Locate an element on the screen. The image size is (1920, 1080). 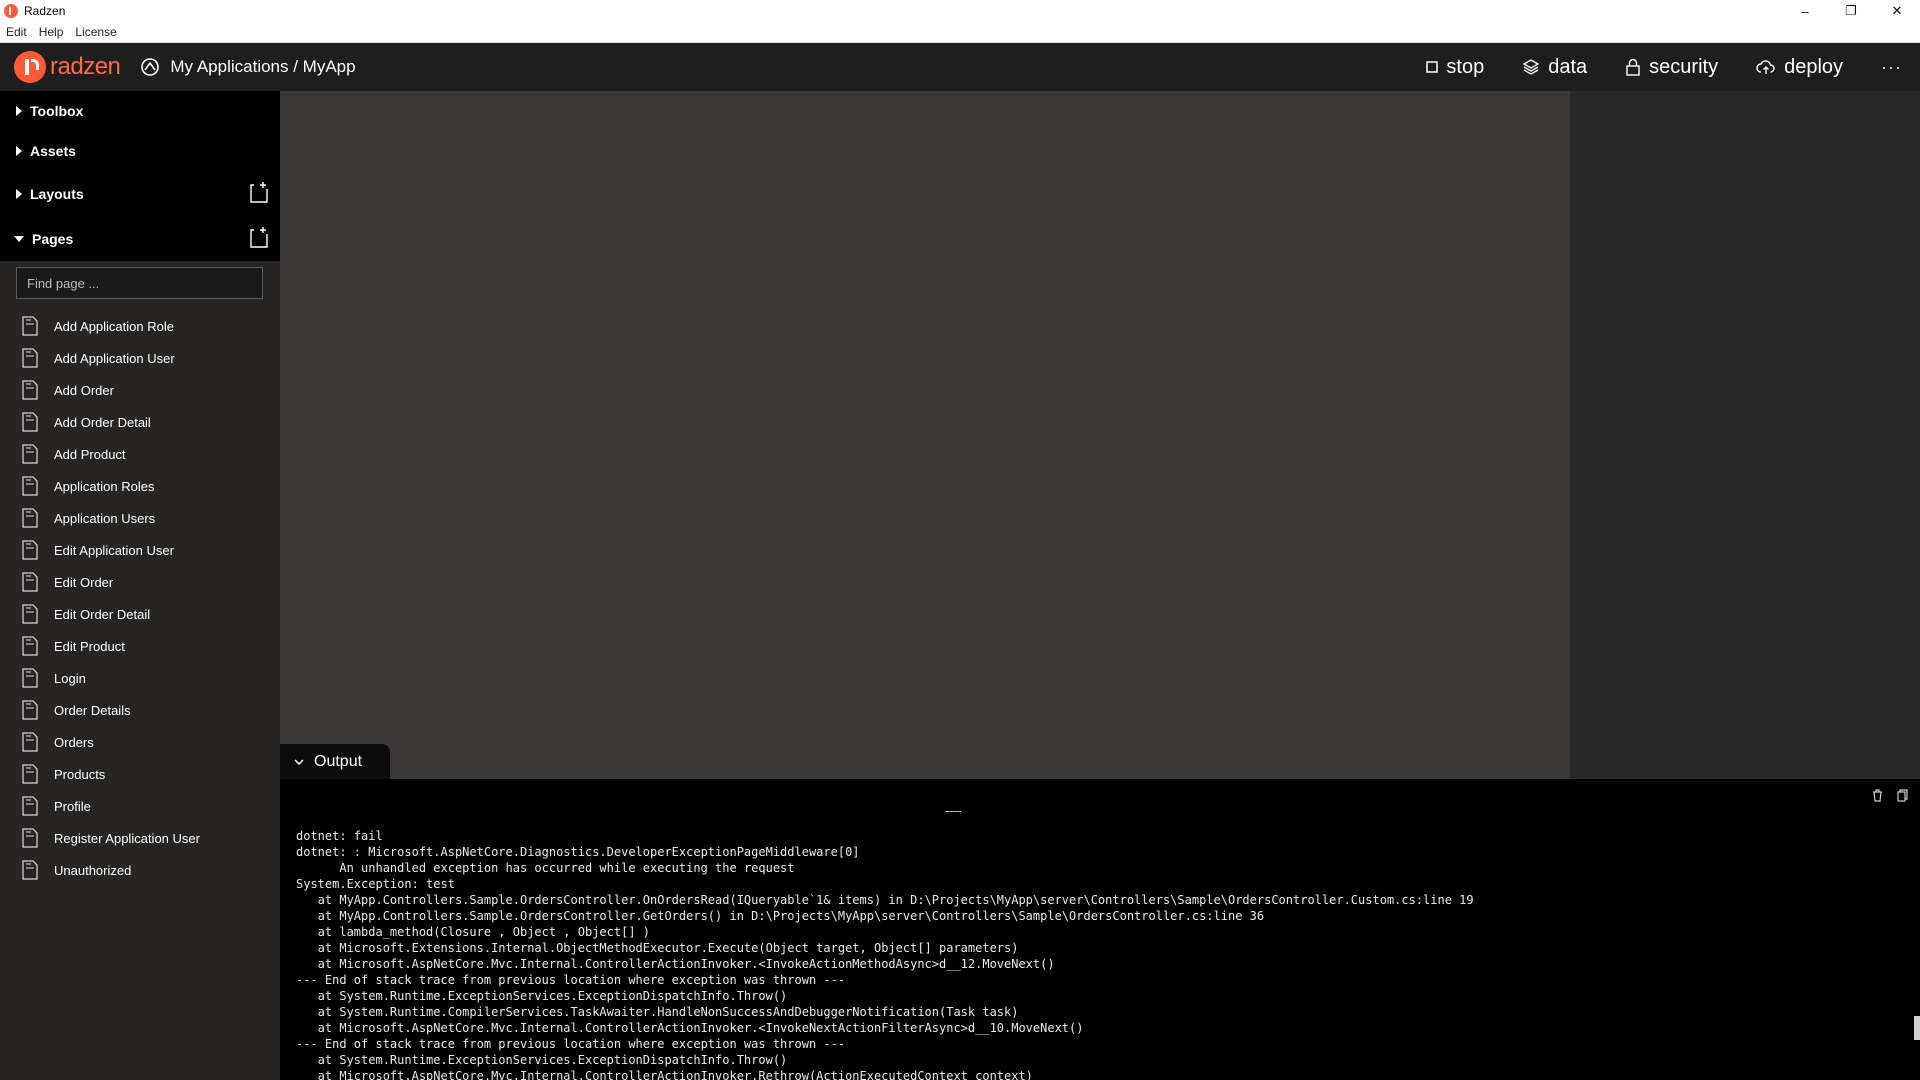
stop-label: stop is located at coordinates (1465, 66).